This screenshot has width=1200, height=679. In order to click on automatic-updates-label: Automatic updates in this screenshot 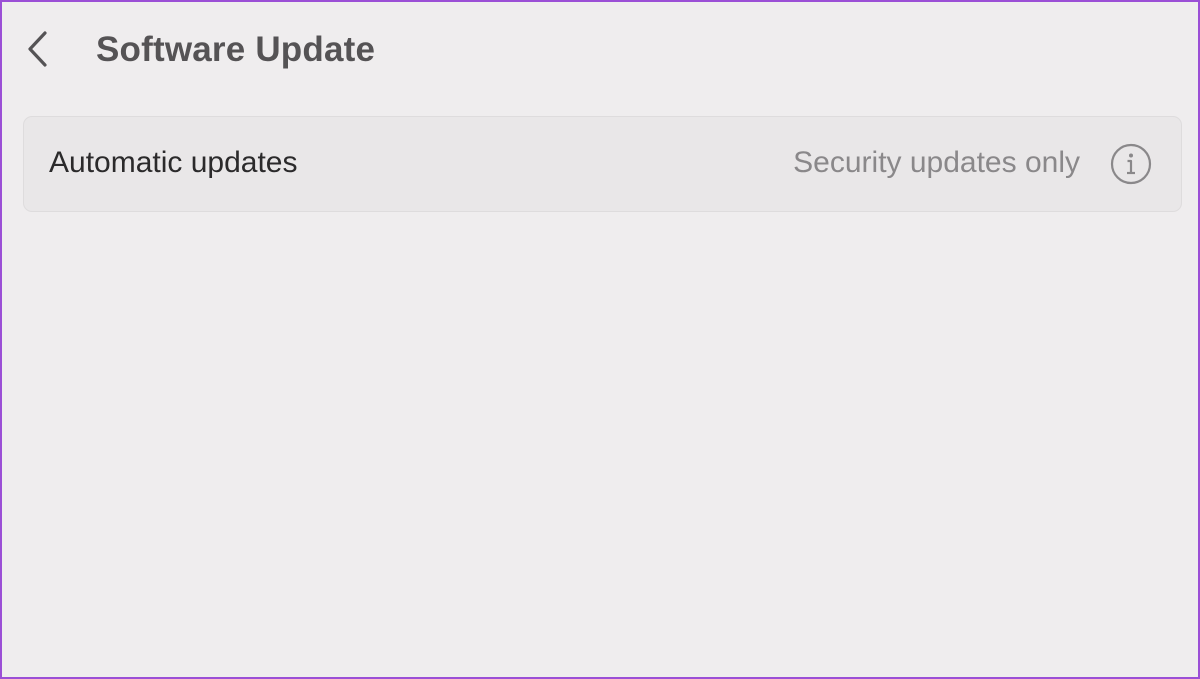, I will do `click(173, 162)`.